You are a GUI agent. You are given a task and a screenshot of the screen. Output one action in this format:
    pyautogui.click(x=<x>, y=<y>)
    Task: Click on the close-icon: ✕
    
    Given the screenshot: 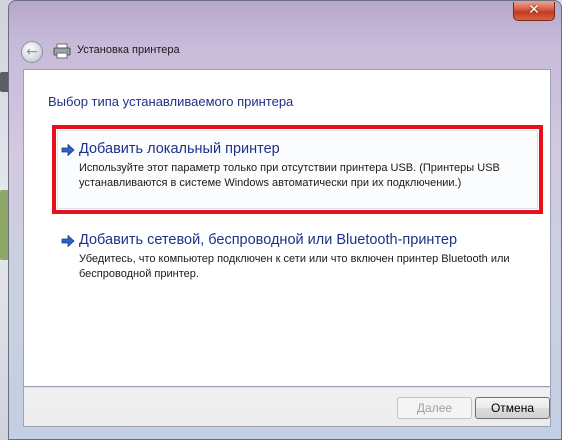 What is the action you would take?
    pyautogui.click(x=534, y=10)
    